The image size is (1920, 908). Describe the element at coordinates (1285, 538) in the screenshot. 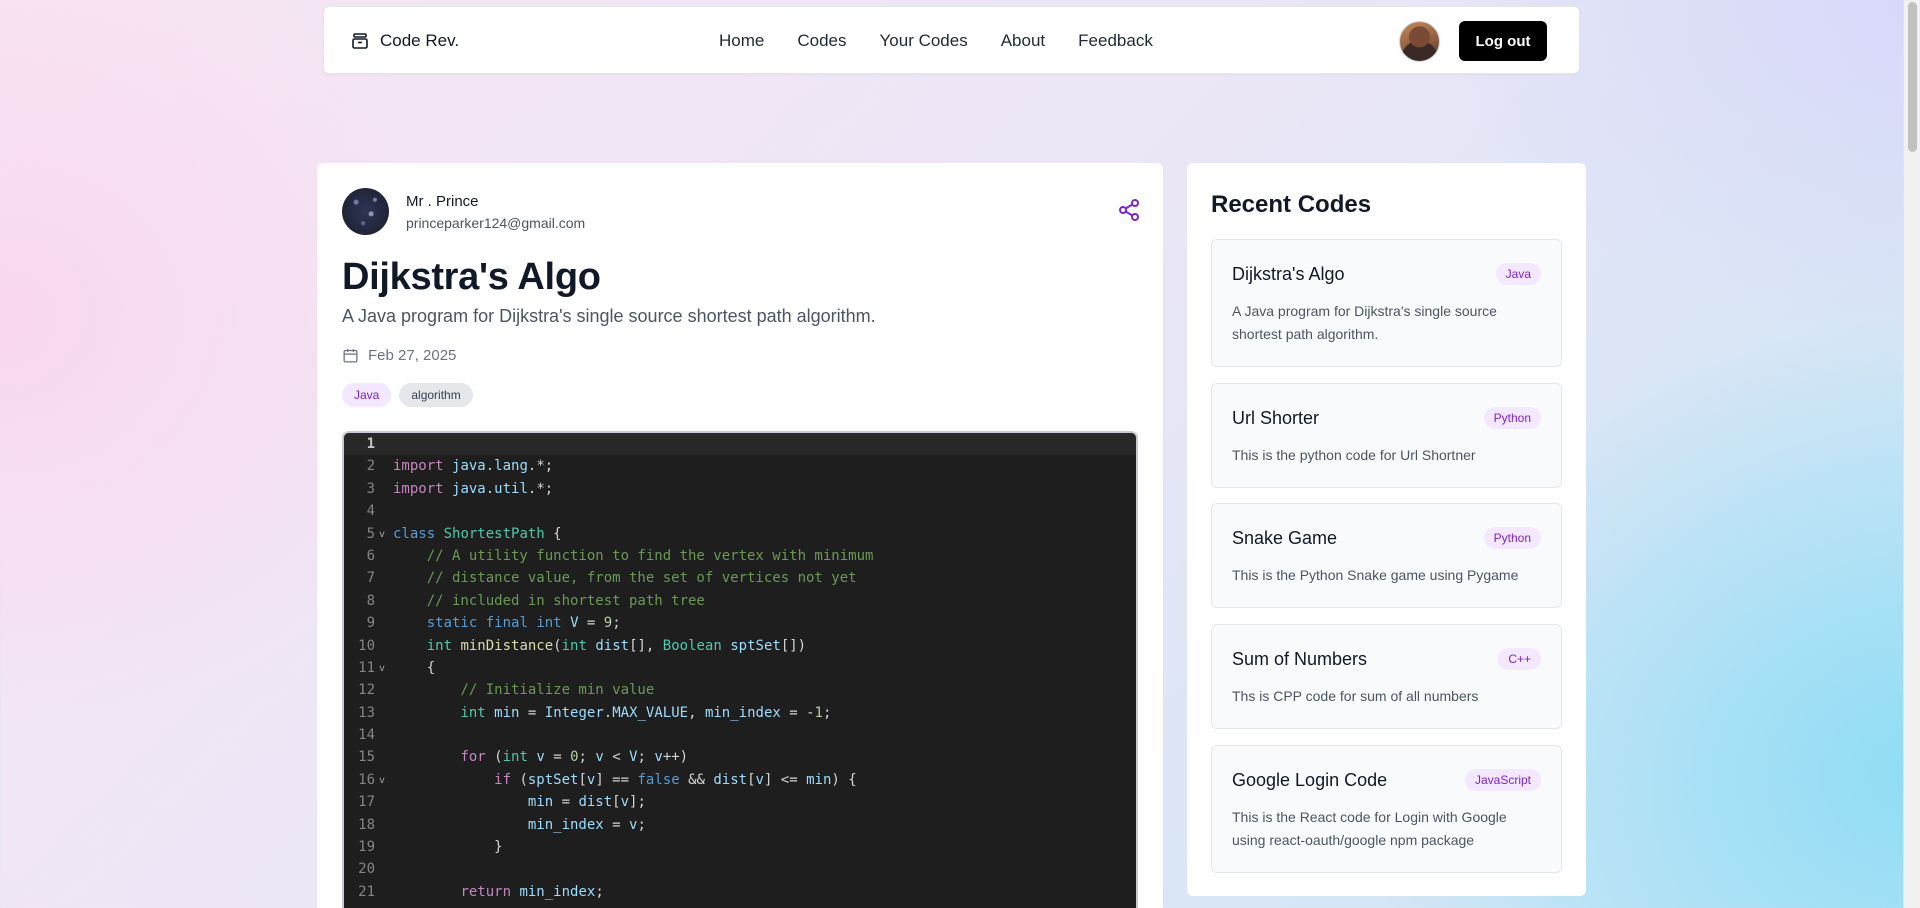

I see `recent-code-title: Snake Game` at that location.